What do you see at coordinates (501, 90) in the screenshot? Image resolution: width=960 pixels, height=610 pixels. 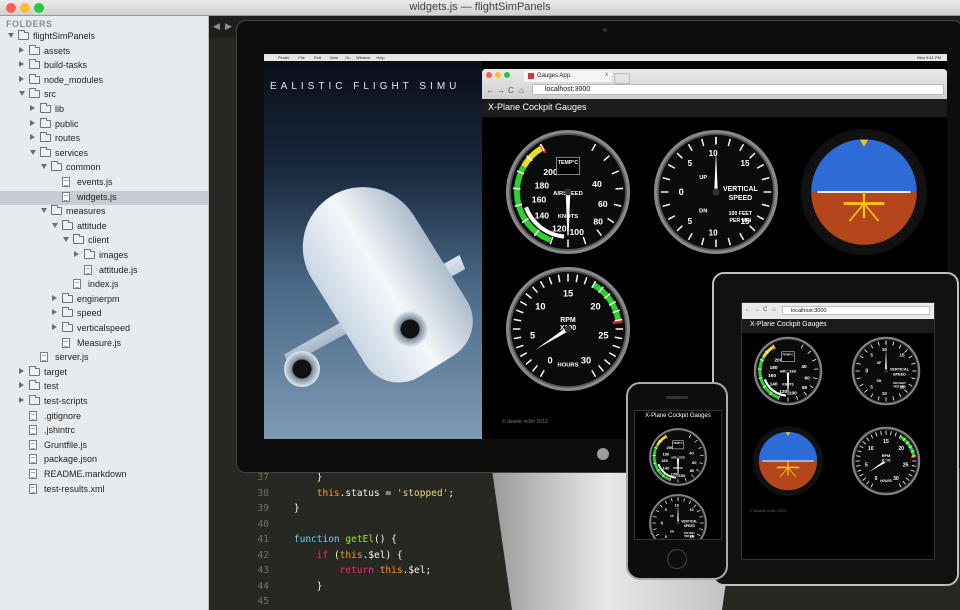 I see `forward-button: →` at bounding box center [501, 90].